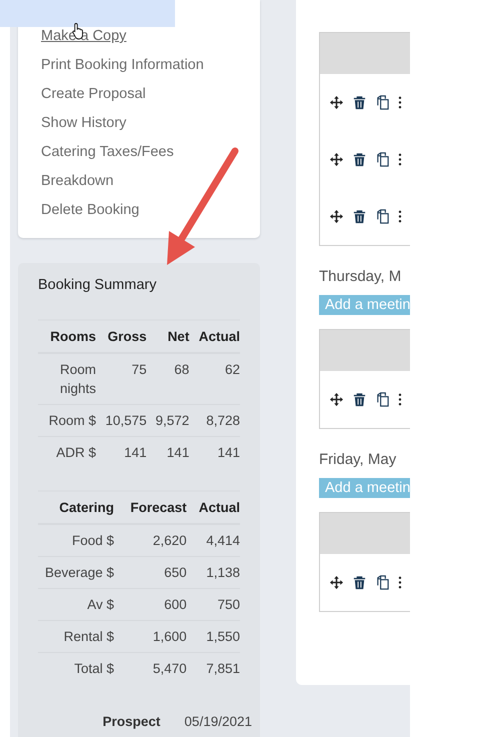  I want to click on panel-title: Booking Summary, so click(98, 285).